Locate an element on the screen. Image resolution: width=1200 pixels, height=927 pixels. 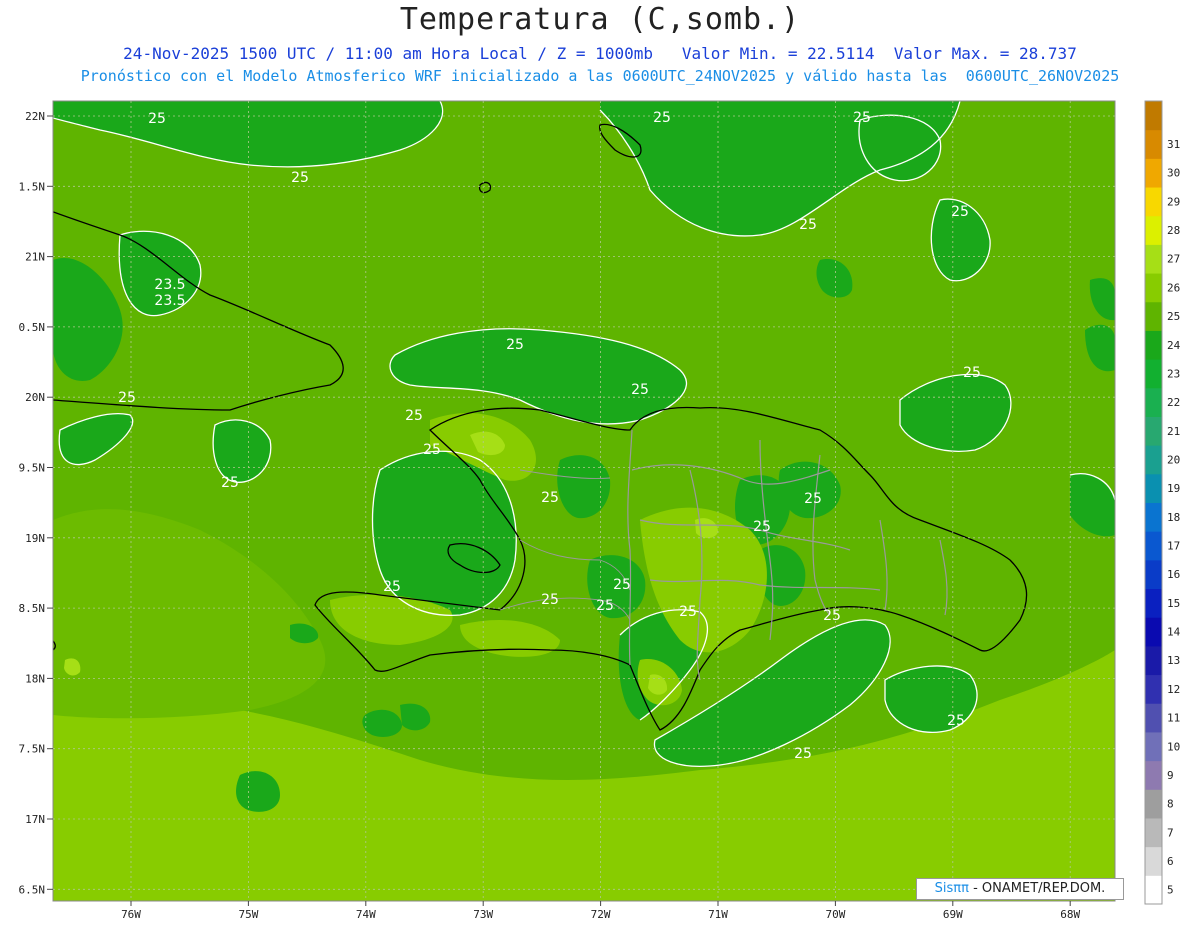
colorbar-label: 12 is located at coordinates (1173, 689).